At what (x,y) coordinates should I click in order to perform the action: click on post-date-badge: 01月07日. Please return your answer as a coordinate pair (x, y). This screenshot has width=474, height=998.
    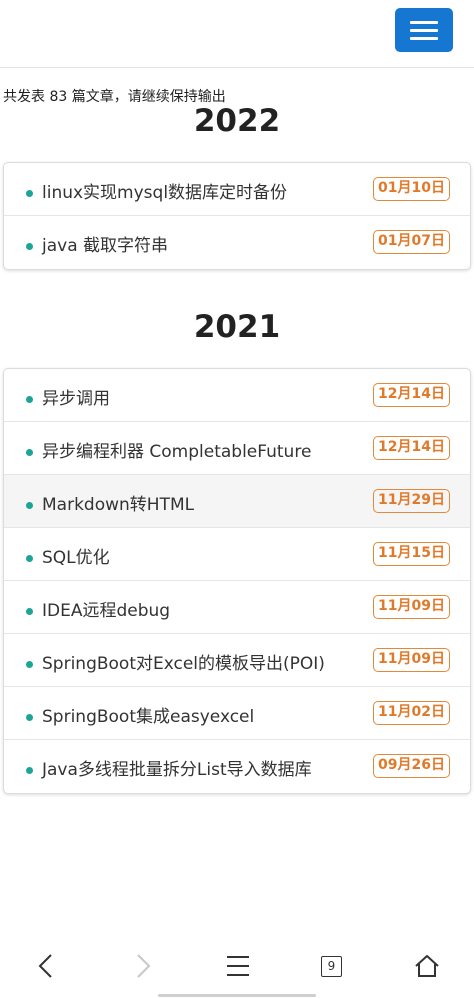
    Looking at the image, I should click on (411, 242).